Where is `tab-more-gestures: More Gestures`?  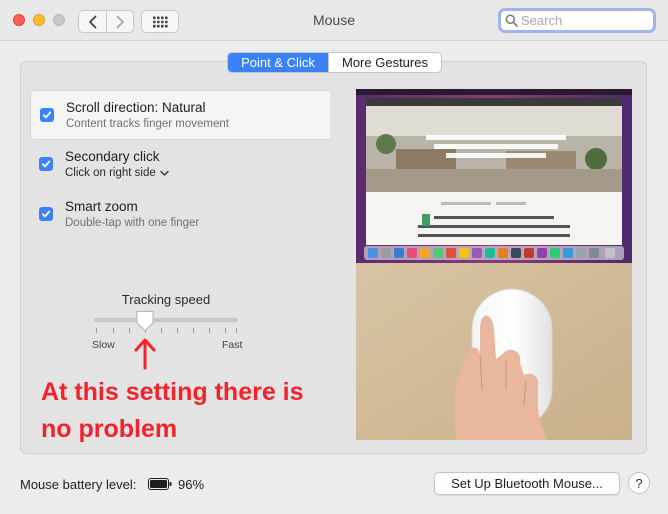
tab-more-gestures: More Gestures is located at coordinates (384, 62).